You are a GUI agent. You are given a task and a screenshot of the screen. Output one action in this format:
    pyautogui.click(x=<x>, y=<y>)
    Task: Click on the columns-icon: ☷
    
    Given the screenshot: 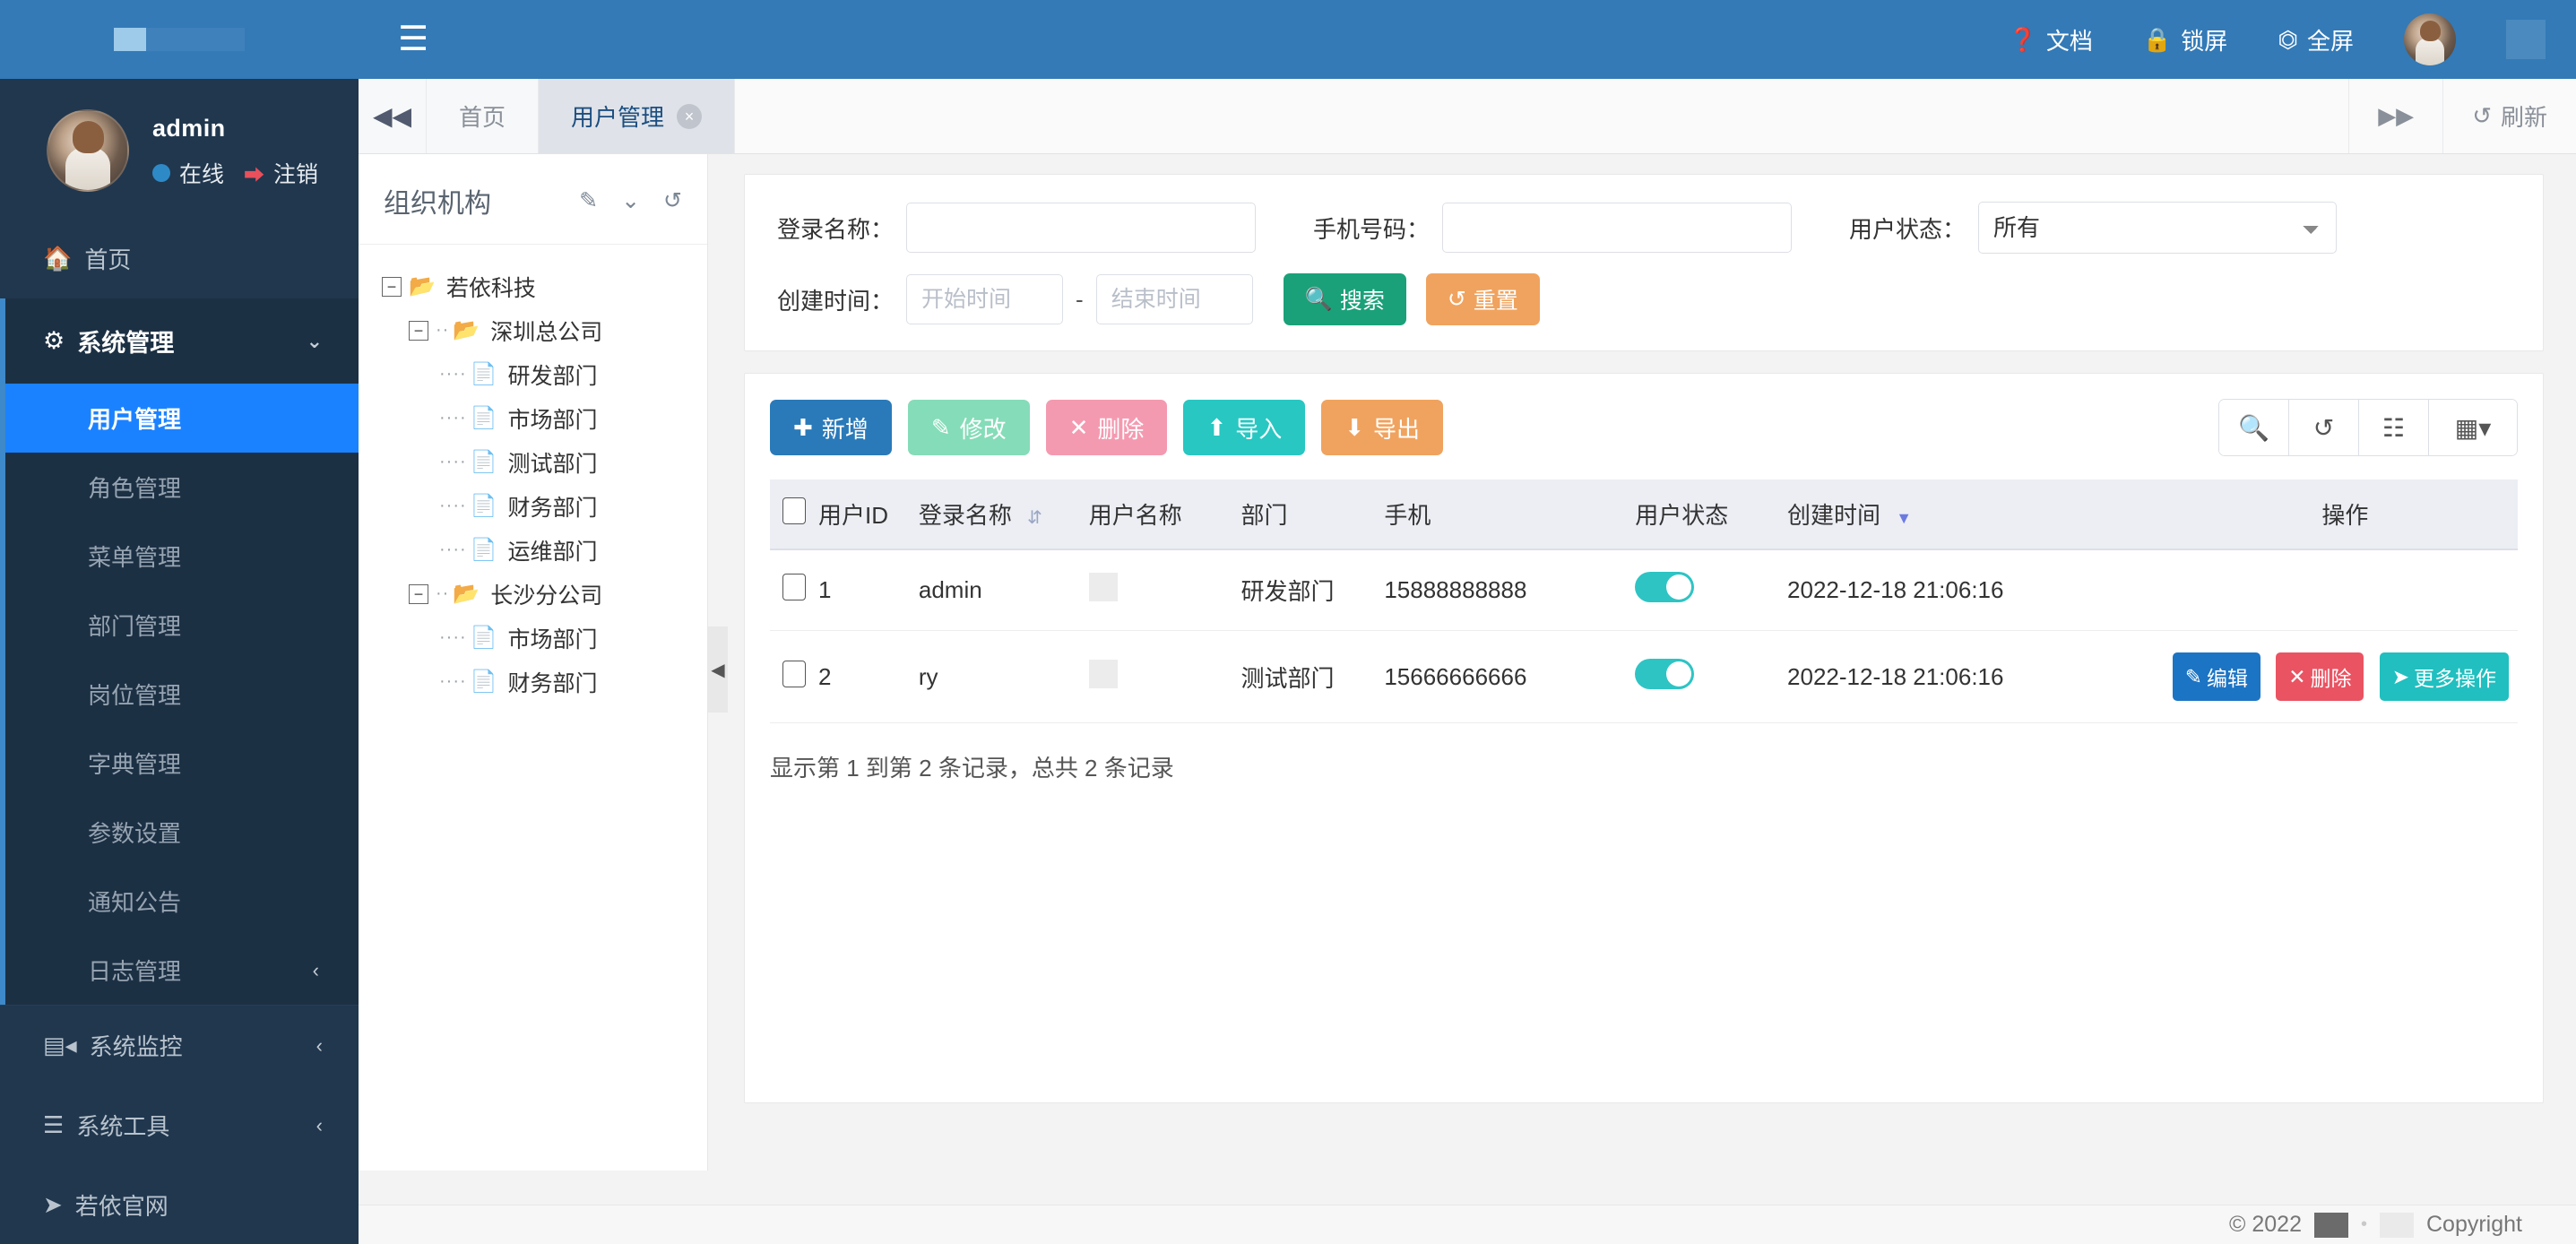 What is the action you would take?
    pyautogui.click(x=2394, y=427)
    